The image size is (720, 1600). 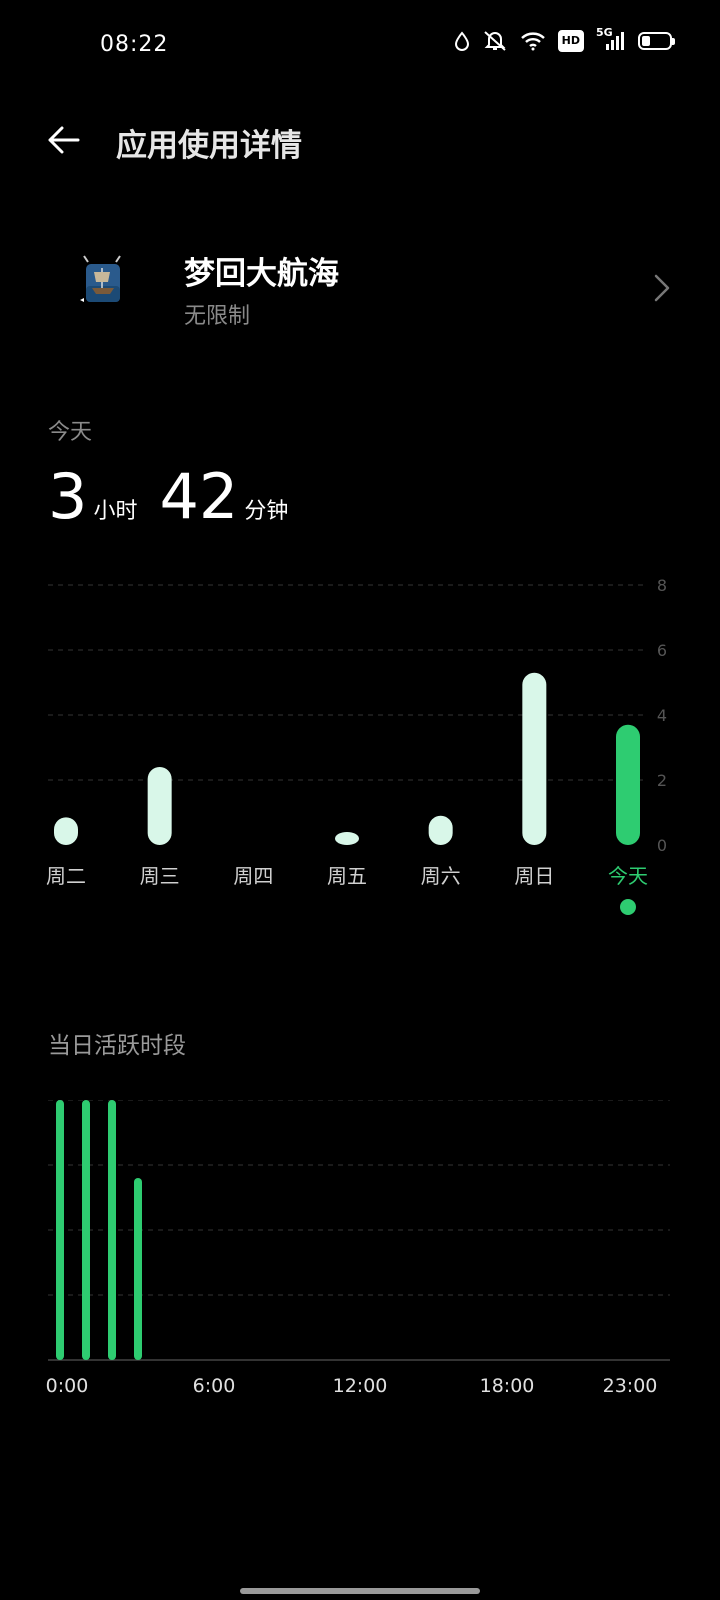 What do you see at coordinates (70, 432) in the screenshot?
I see `today-label: 今天` at bounding box center [70, 432].